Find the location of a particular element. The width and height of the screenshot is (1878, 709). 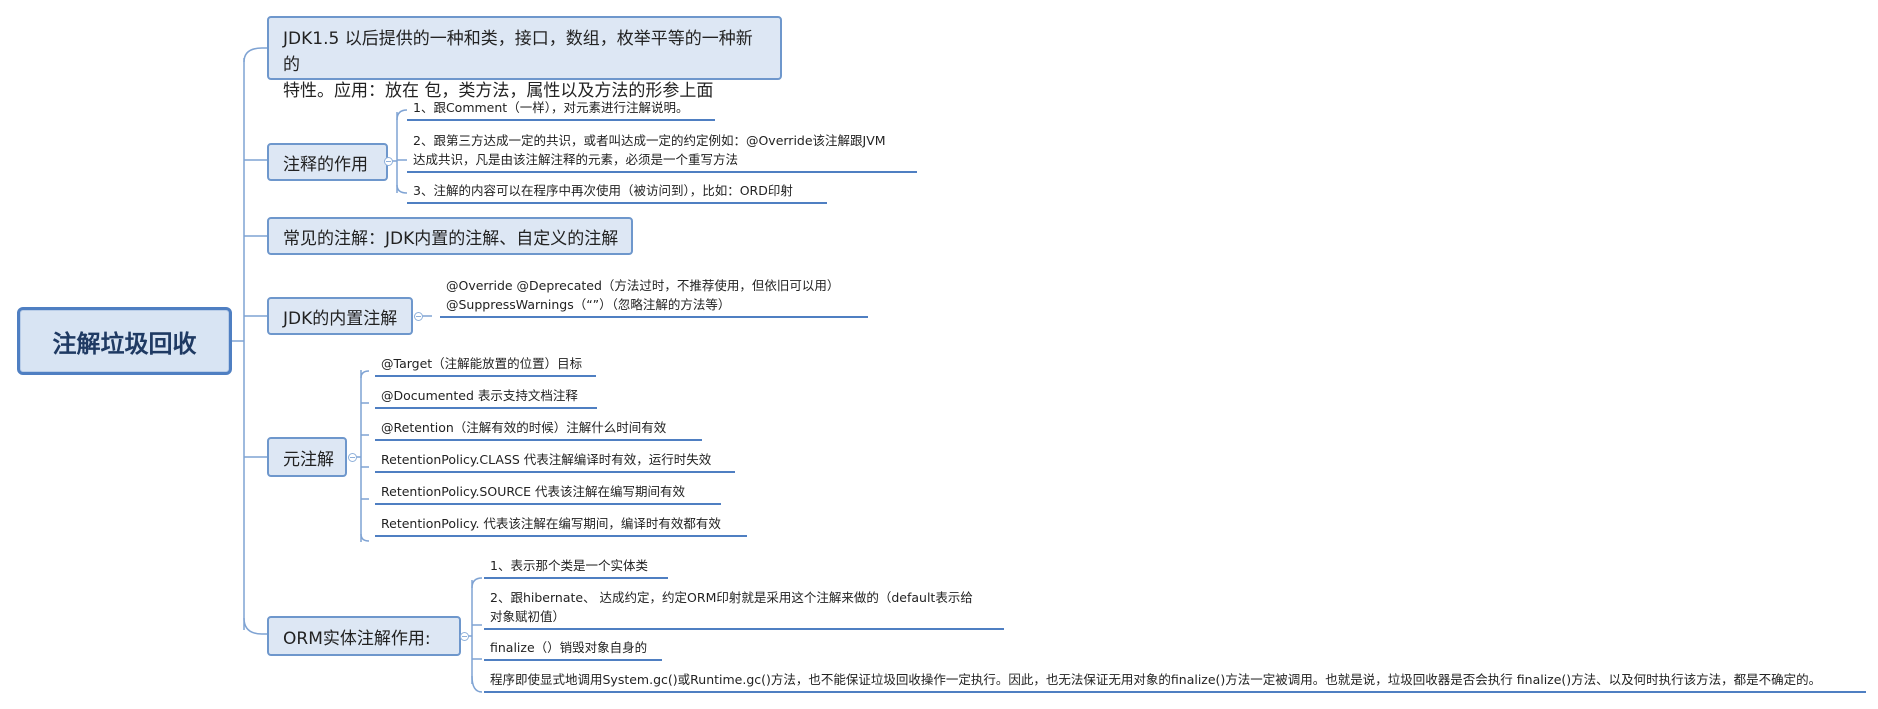

topic-meta-annotations: 元注解 is located at coordinates (307, 457).